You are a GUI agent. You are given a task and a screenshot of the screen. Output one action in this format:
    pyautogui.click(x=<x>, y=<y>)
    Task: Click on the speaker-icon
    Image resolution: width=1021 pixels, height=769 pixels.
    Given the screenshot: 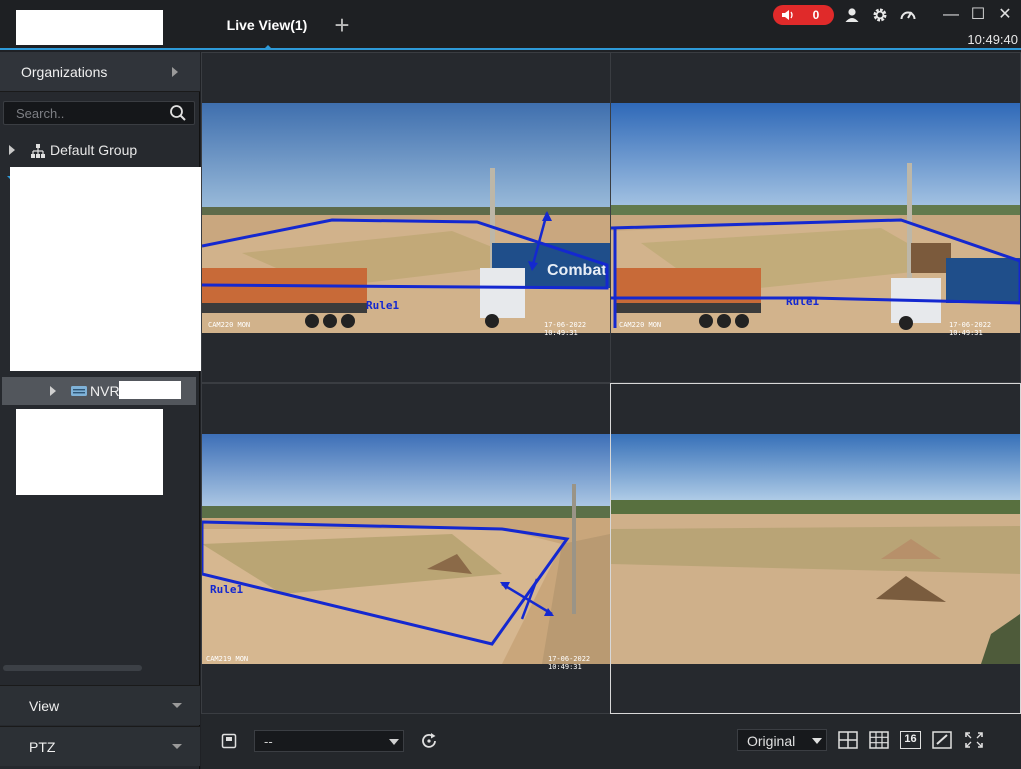 What is the action you would take?
    pyautogui.click(x=787, y=15)
    